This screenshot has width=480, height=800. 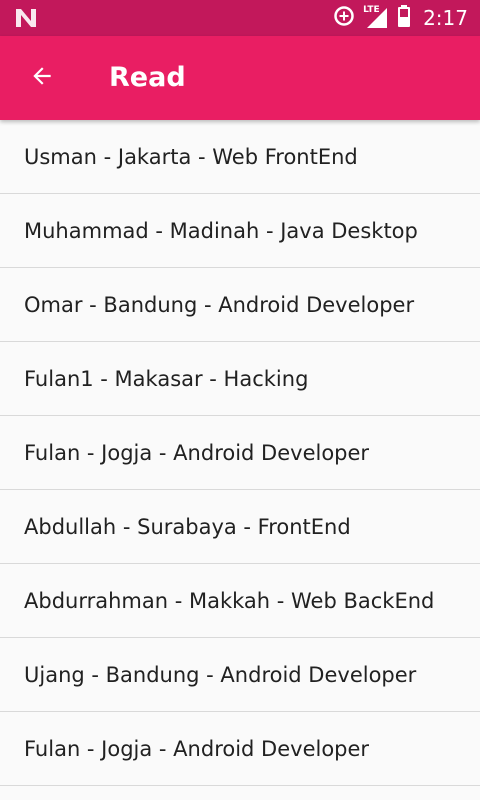 I want to click on list-item: Omar - Bandung - Android Developer, so click(x=240, y=305).